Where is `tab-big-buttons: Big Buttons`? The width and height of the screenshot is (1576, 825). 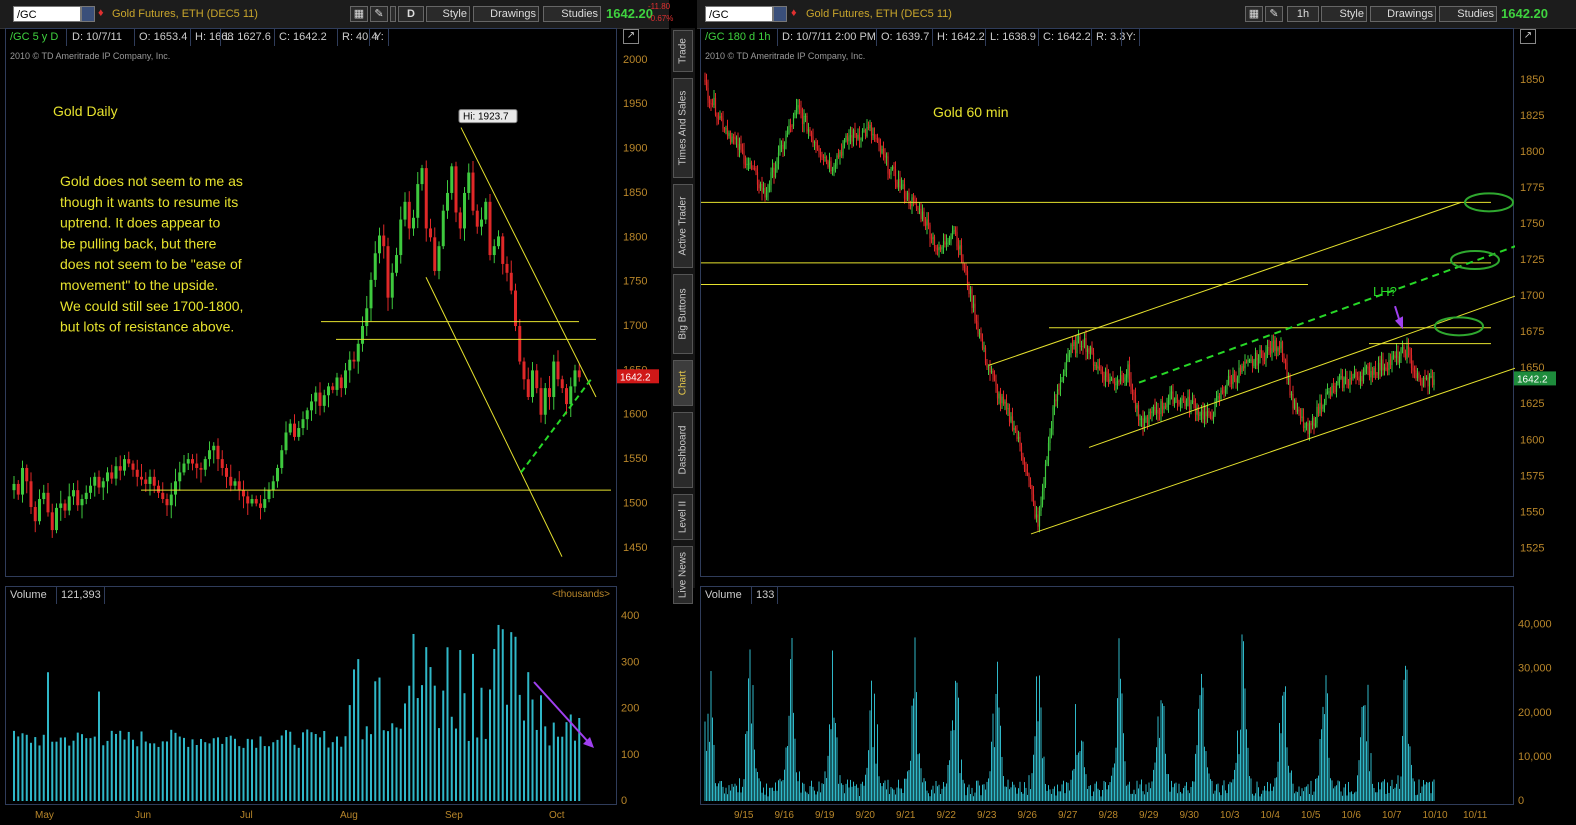
tab-big-buttons: Big Buttons is located at coordinates (683, 314).